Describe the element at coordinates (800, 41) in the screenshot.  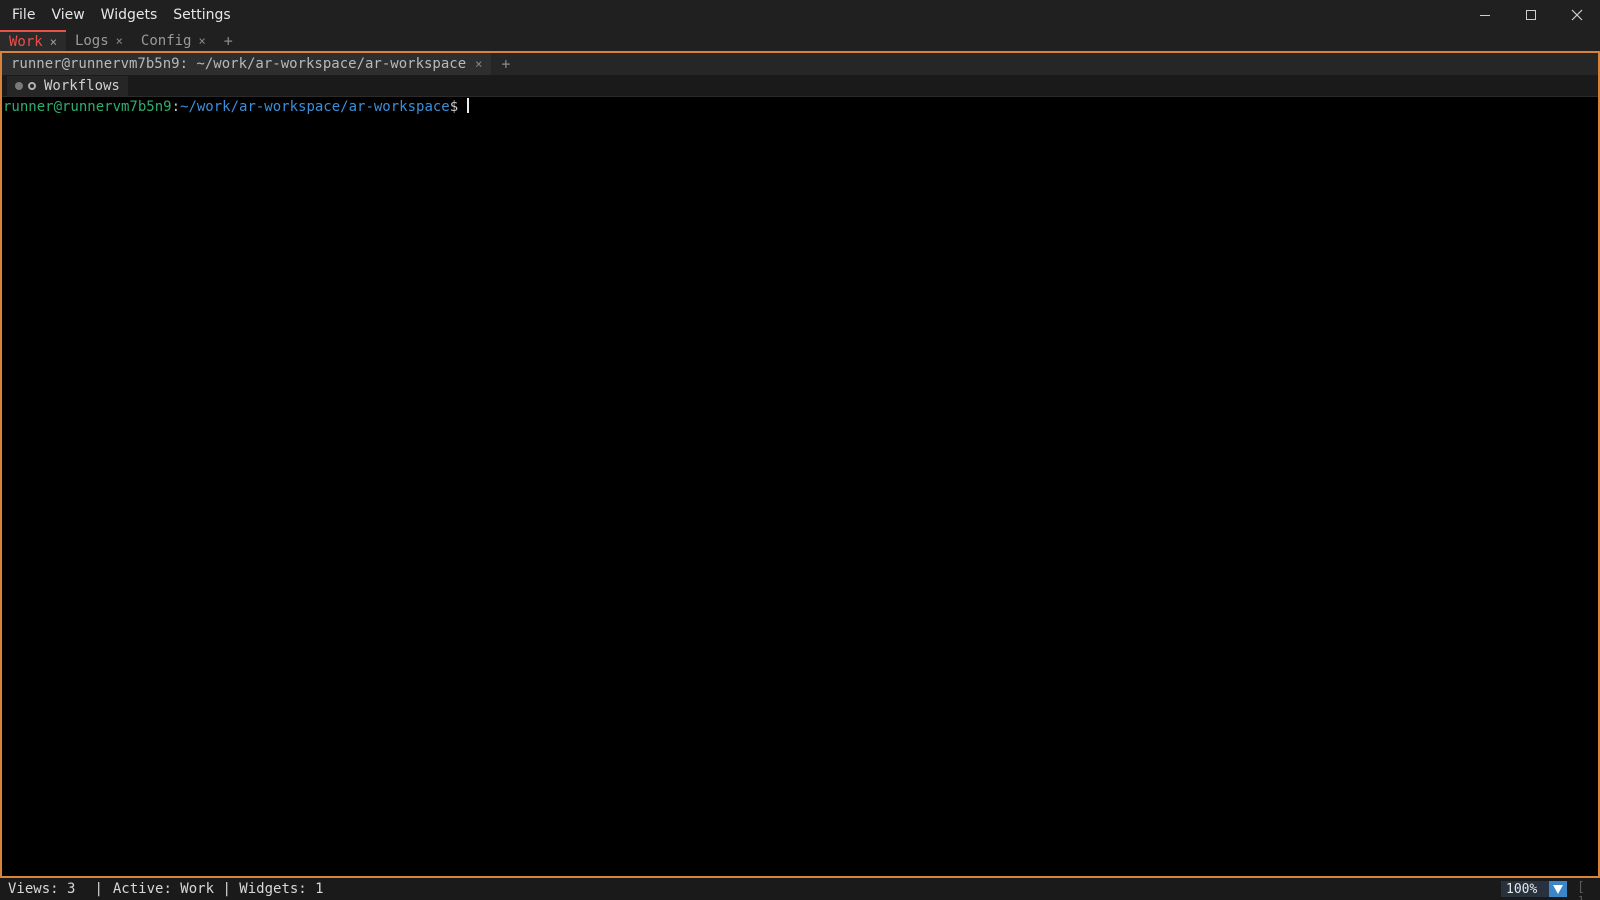
I see `view-tab-bar: Work × Logs × Config × +` at that location.